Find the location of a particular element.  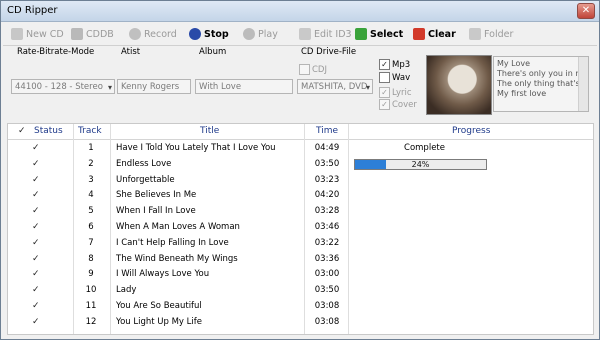

record-icon is located at coordinates (135, 34).